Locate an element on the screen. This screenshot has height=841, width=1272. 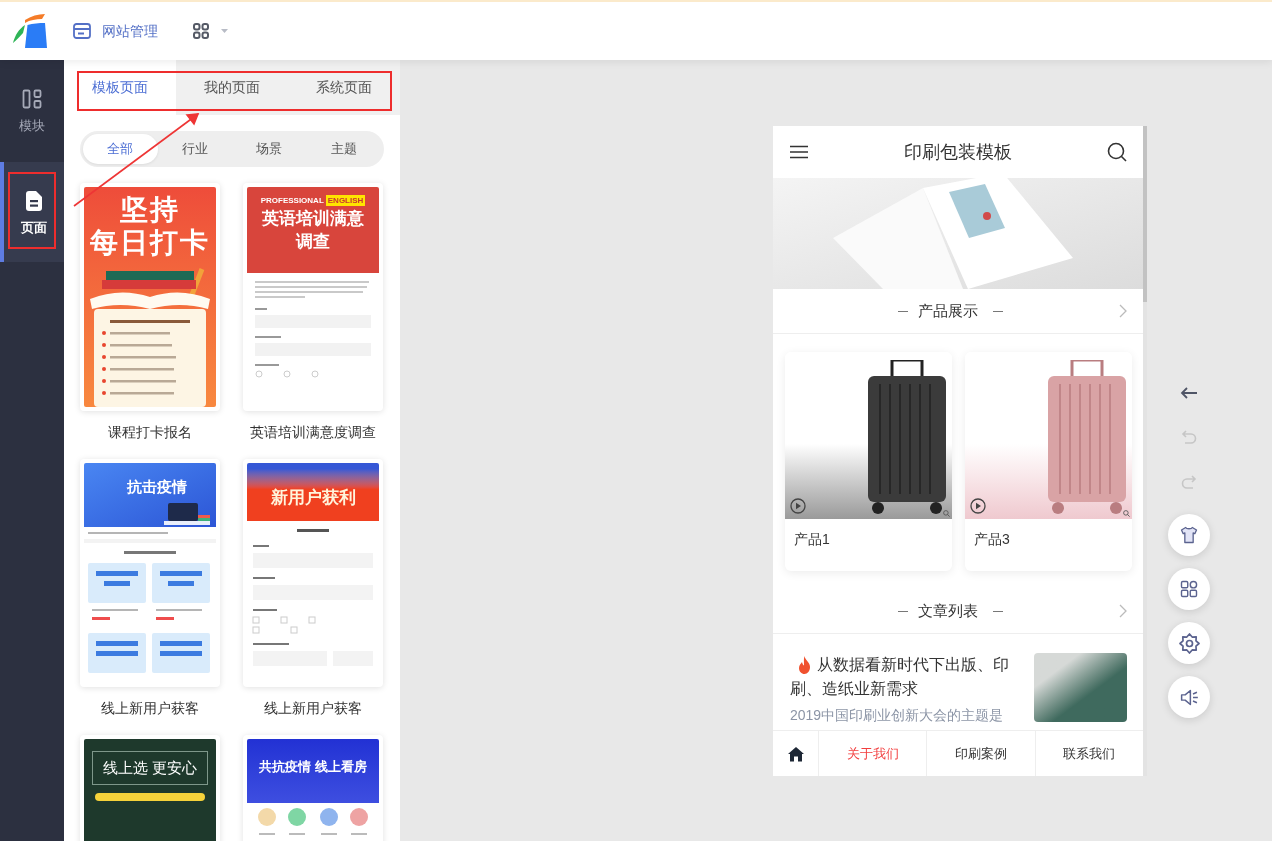
menu-icon is located at coordinates (799, 152).